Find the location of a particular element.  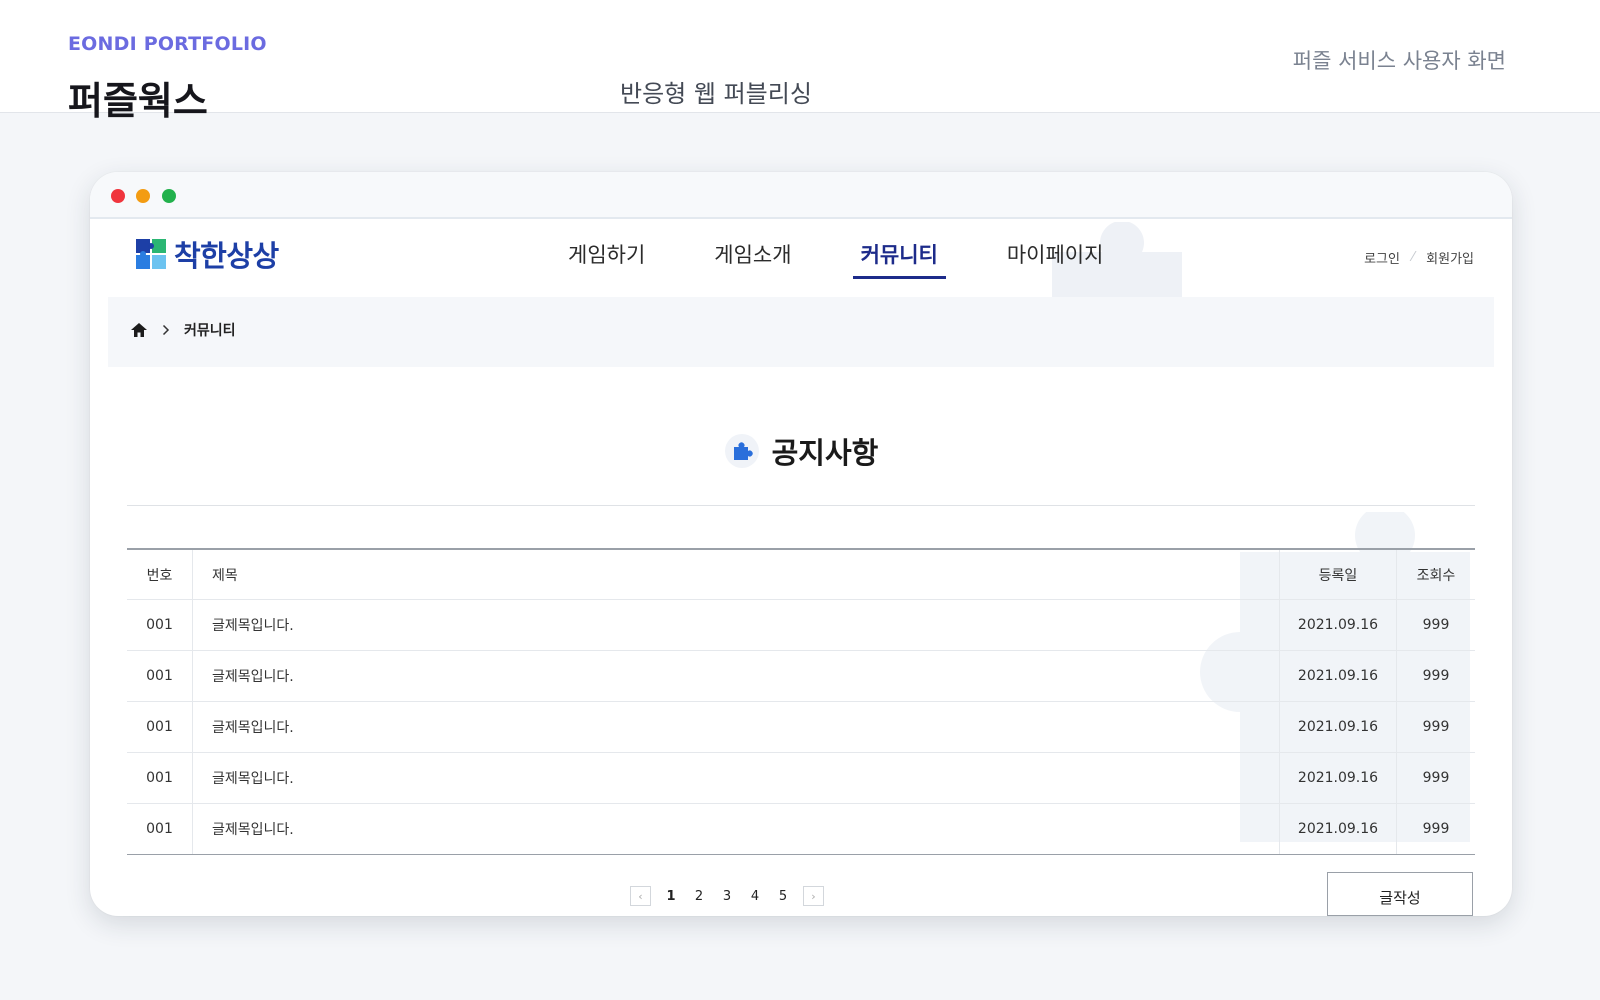

maximize-window-dot is located at coordinates (169, 196).